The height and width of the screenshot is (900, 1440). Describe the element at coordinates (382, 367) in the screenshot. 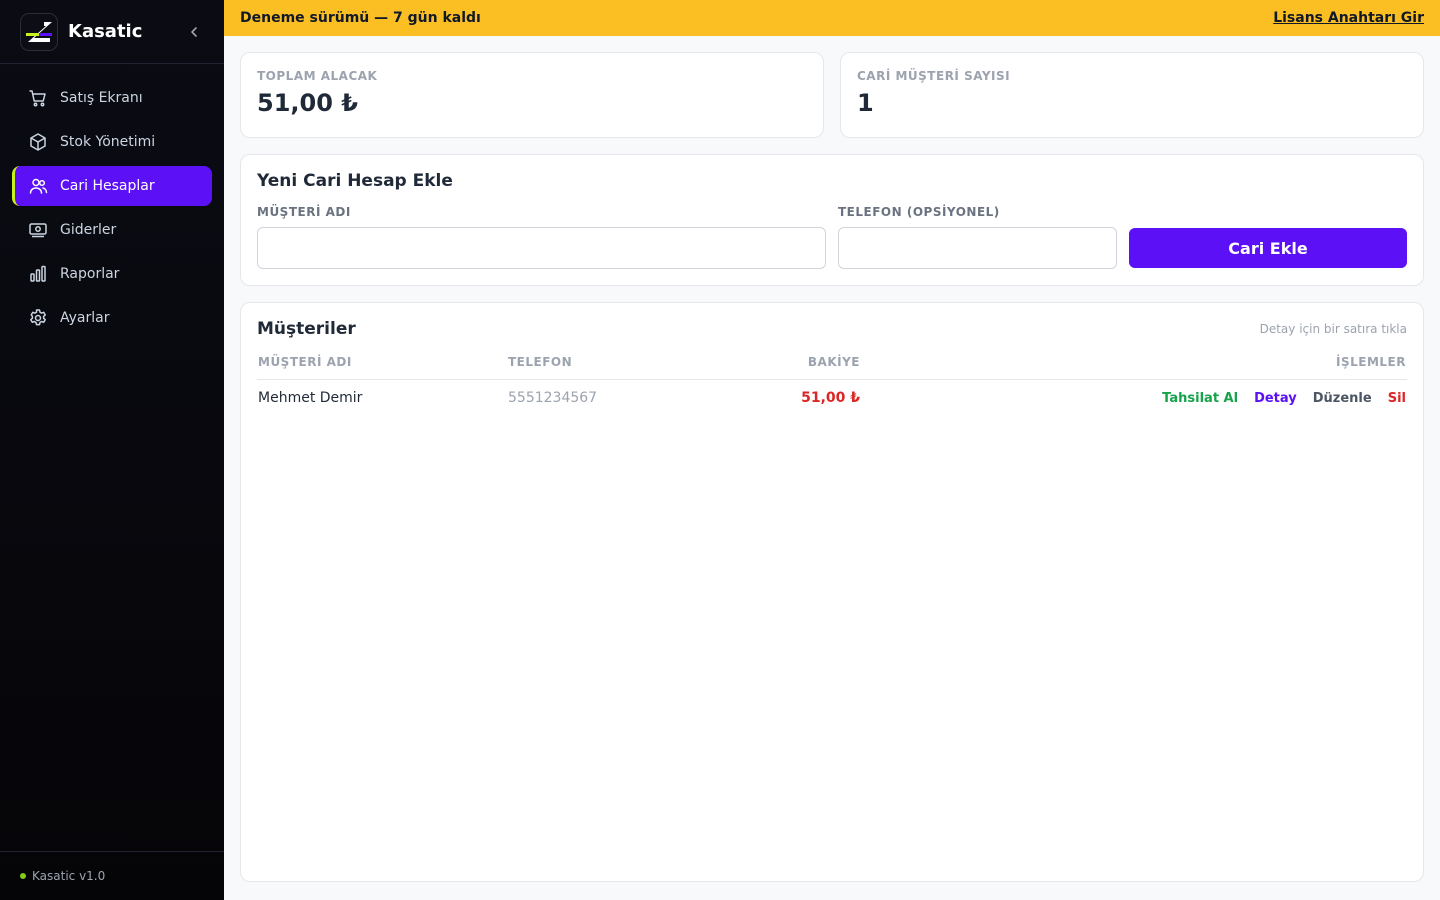

I see `column-header-name: MÜŞTERİ ADI` at that location.